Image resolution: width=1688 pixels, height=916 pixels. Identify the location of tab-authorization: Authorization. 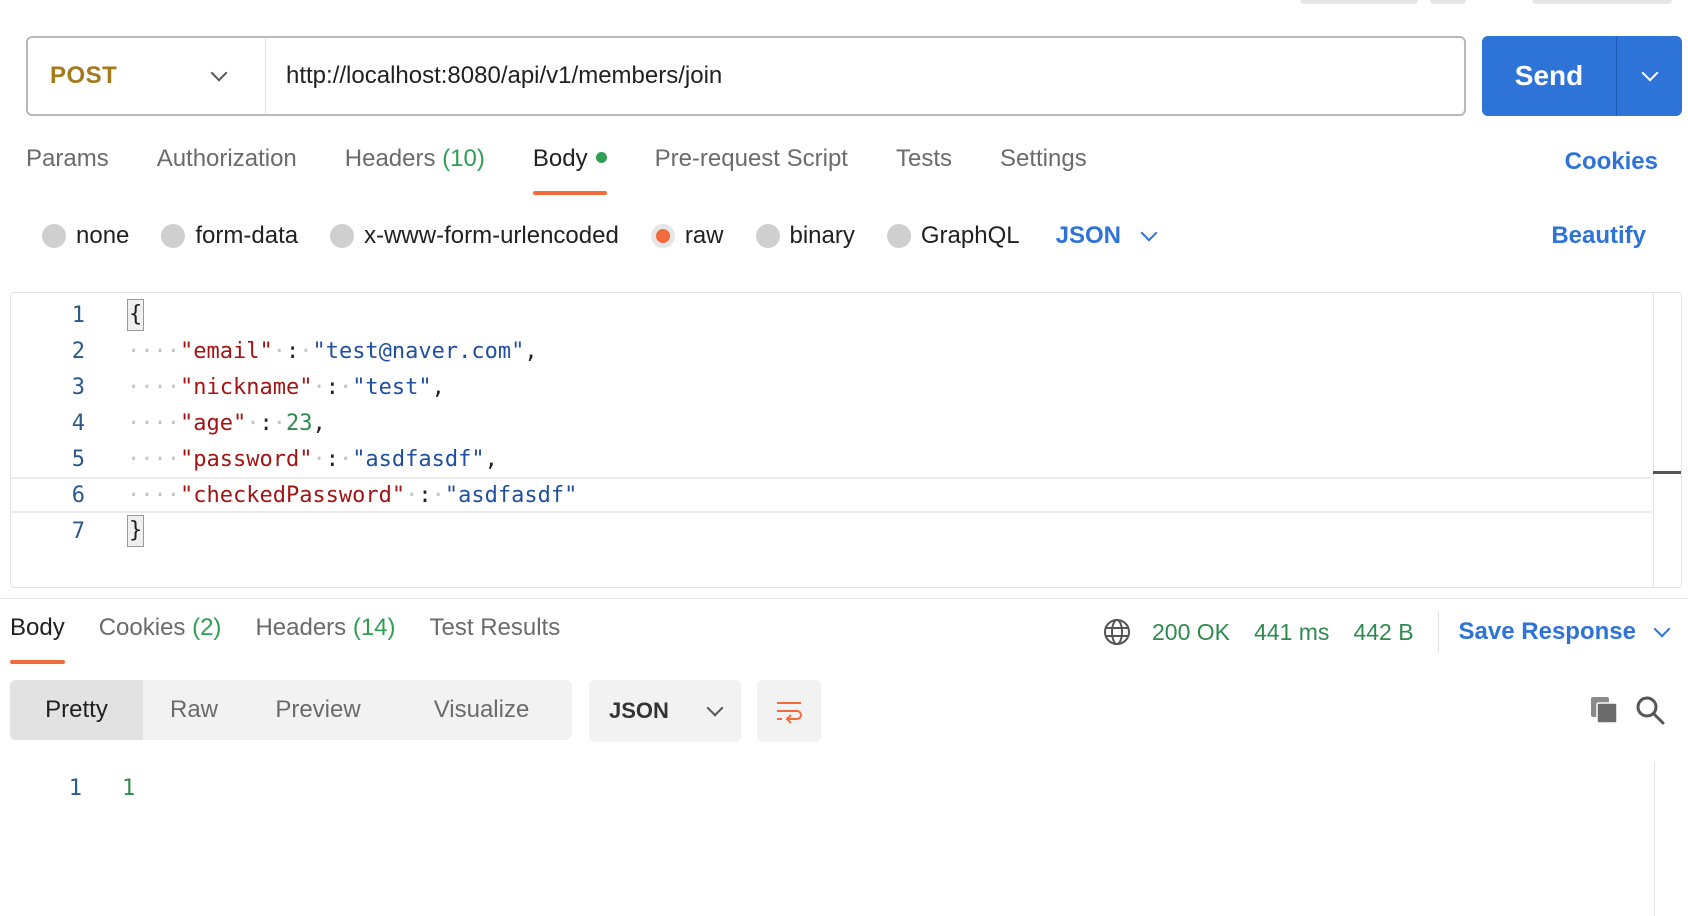
(227, 170).